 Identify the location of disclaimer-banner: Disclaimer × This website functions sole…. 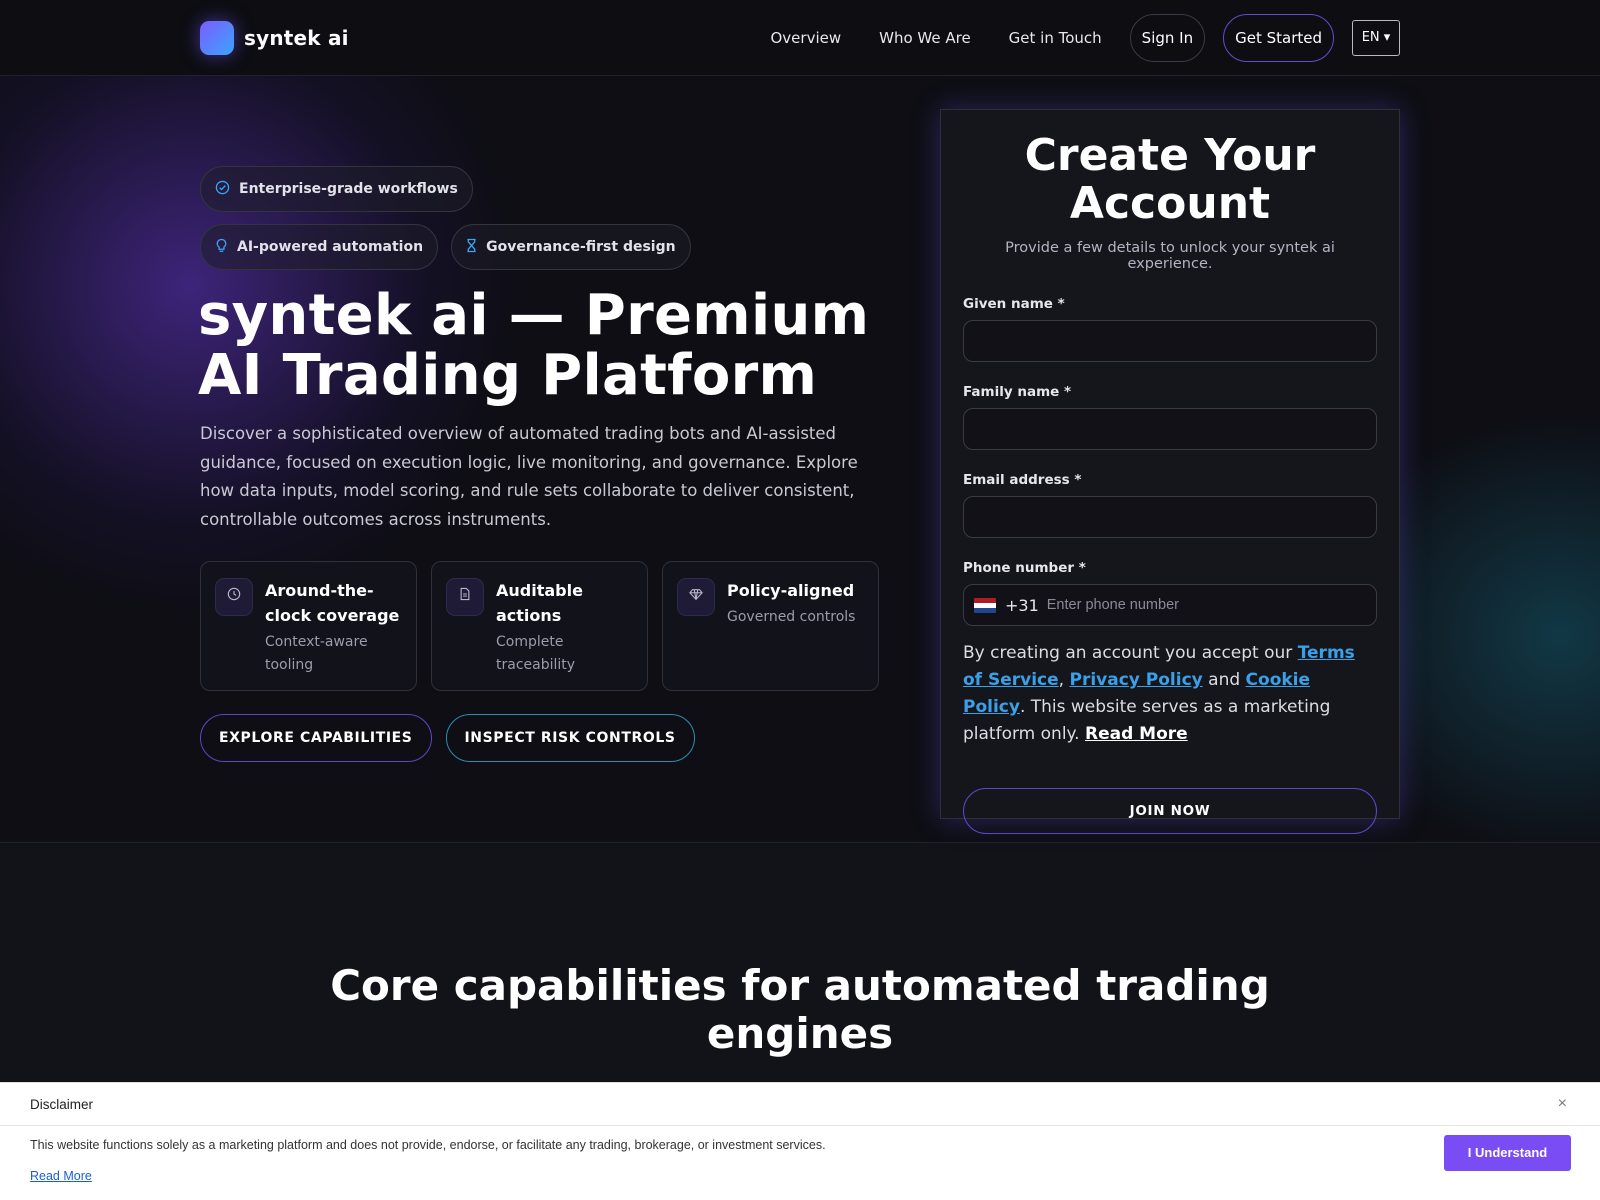
(800, 1141).